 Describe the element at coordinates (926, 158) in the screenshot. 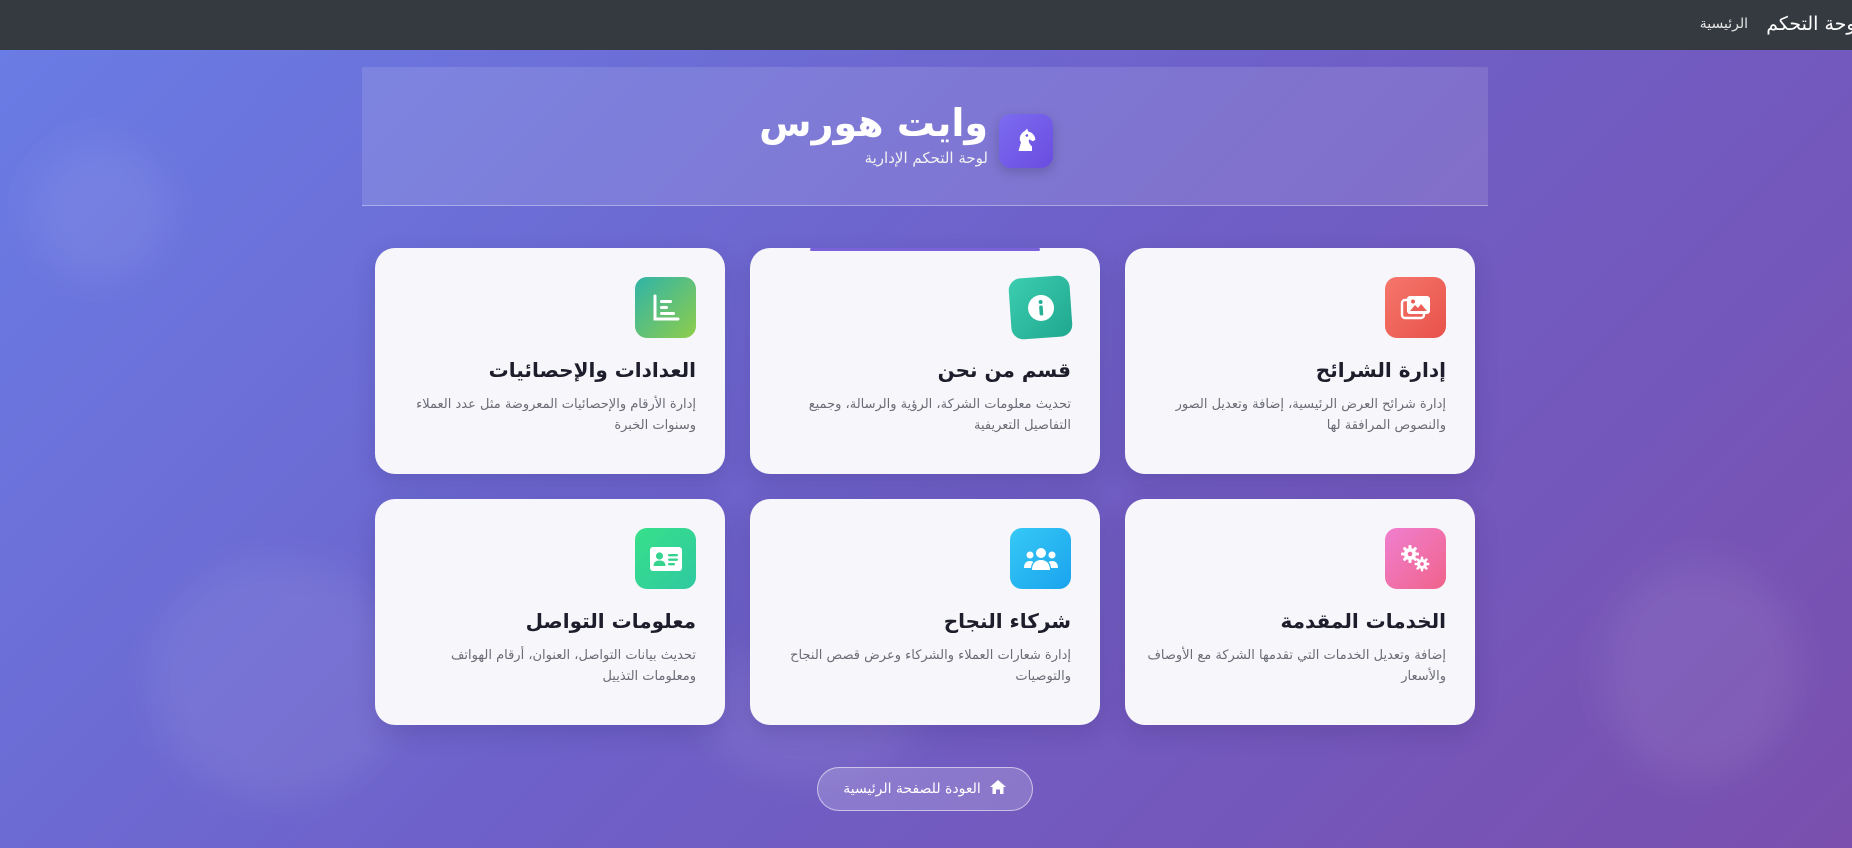

I see `site-subtitle: لوحة التحكم الإدارية` at that location.